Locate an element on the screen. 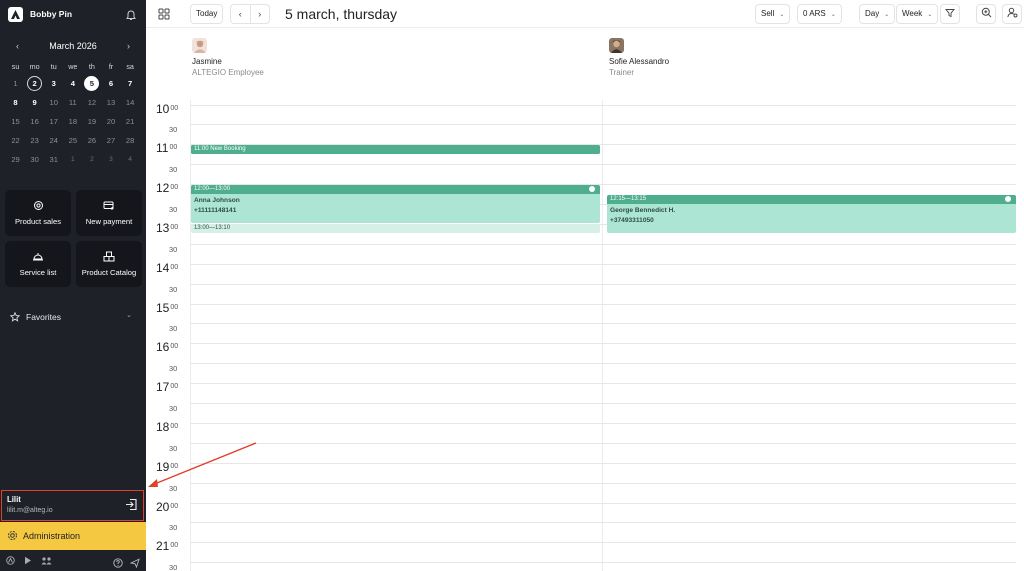 This screenshot has height=571, width=1024. prev-month-icon: ‹ is located at coordinates (17, 46).